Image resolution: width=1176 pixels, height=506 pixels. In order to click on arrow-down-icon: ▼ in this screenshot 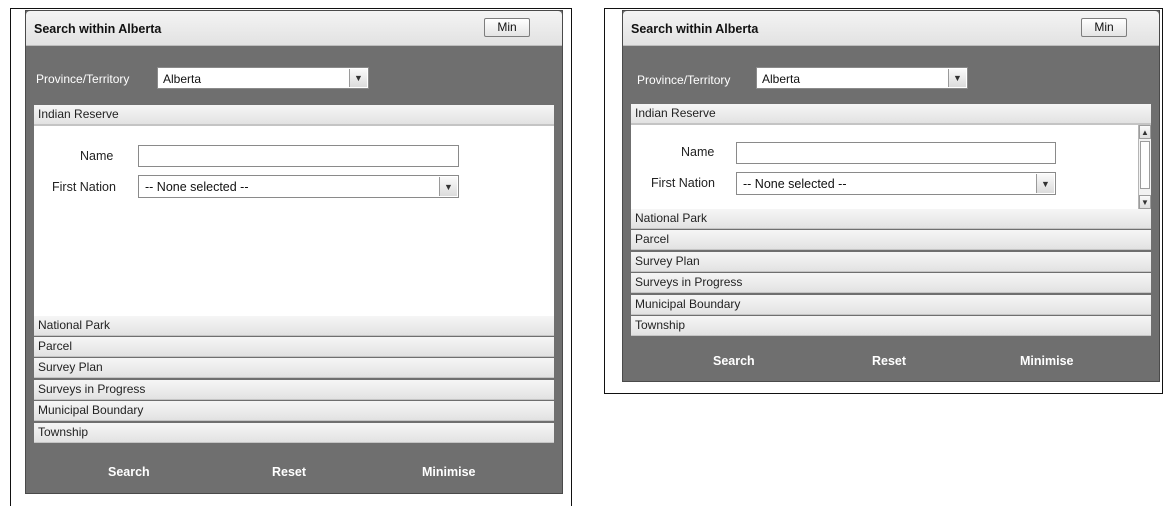, I will do `click(1145, 202)`.